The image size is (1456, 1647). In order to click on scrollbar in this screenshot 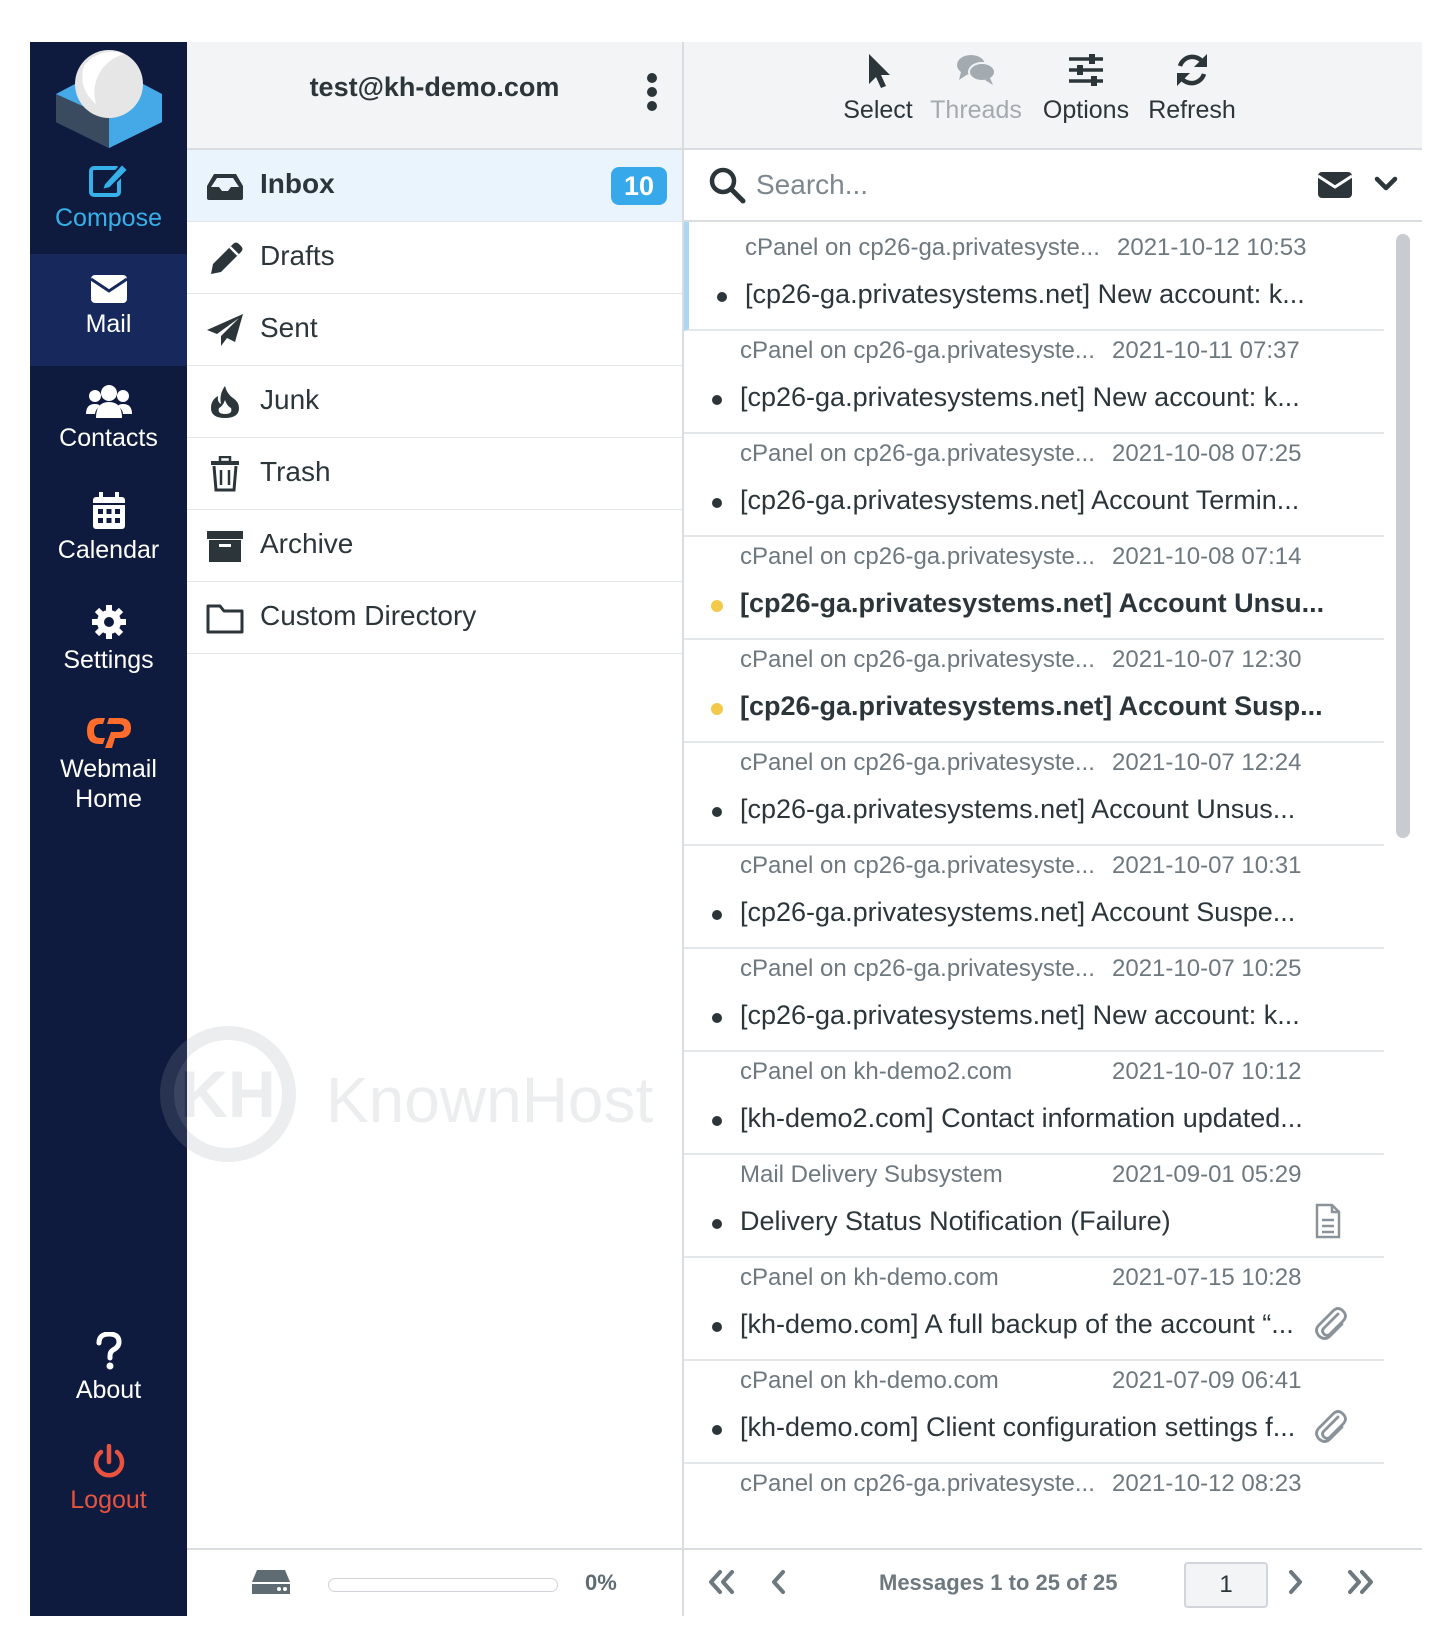, I will do `click(1403, 885)`.